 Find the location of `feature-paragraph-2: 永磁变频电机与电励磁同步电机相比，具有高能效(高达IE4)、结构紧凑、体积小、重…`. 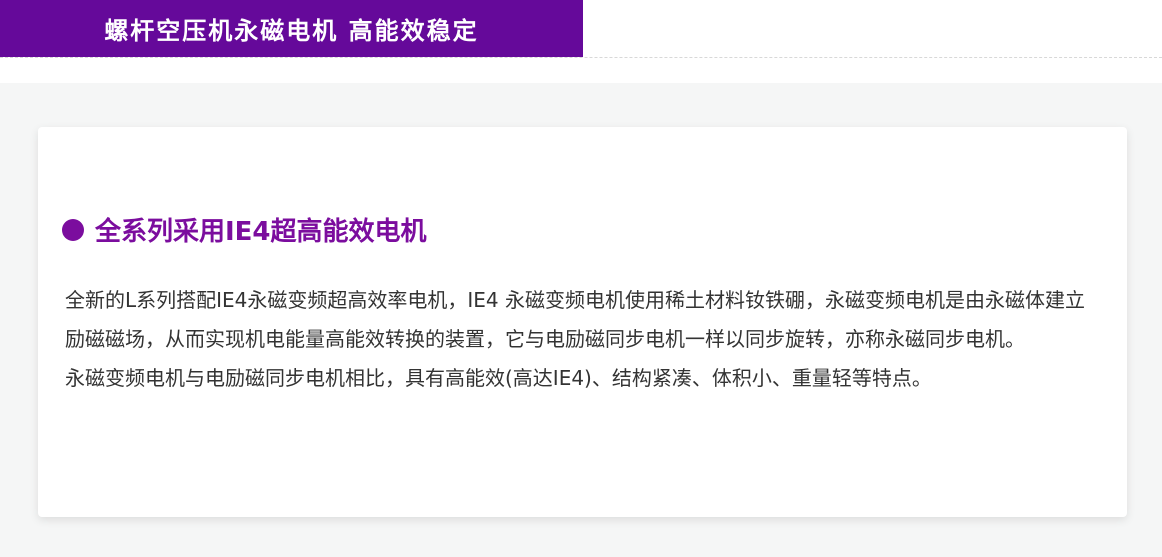

feature-paragraph-2: 永磁变频电机与电励磁同步电机相比，具有高能效(高达IE4)、结构紧凑、体积小、重… is located at coordinates (498, 378).